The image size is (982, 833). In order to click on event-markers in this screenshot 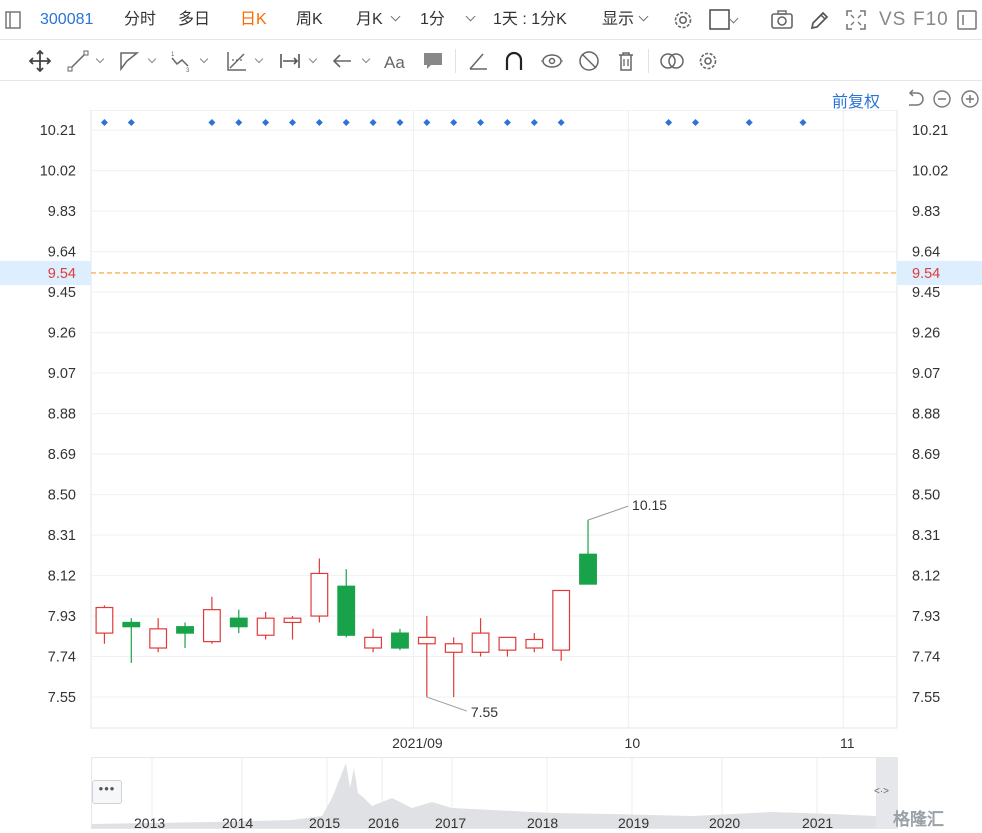, I will do `click(453, 122)`.